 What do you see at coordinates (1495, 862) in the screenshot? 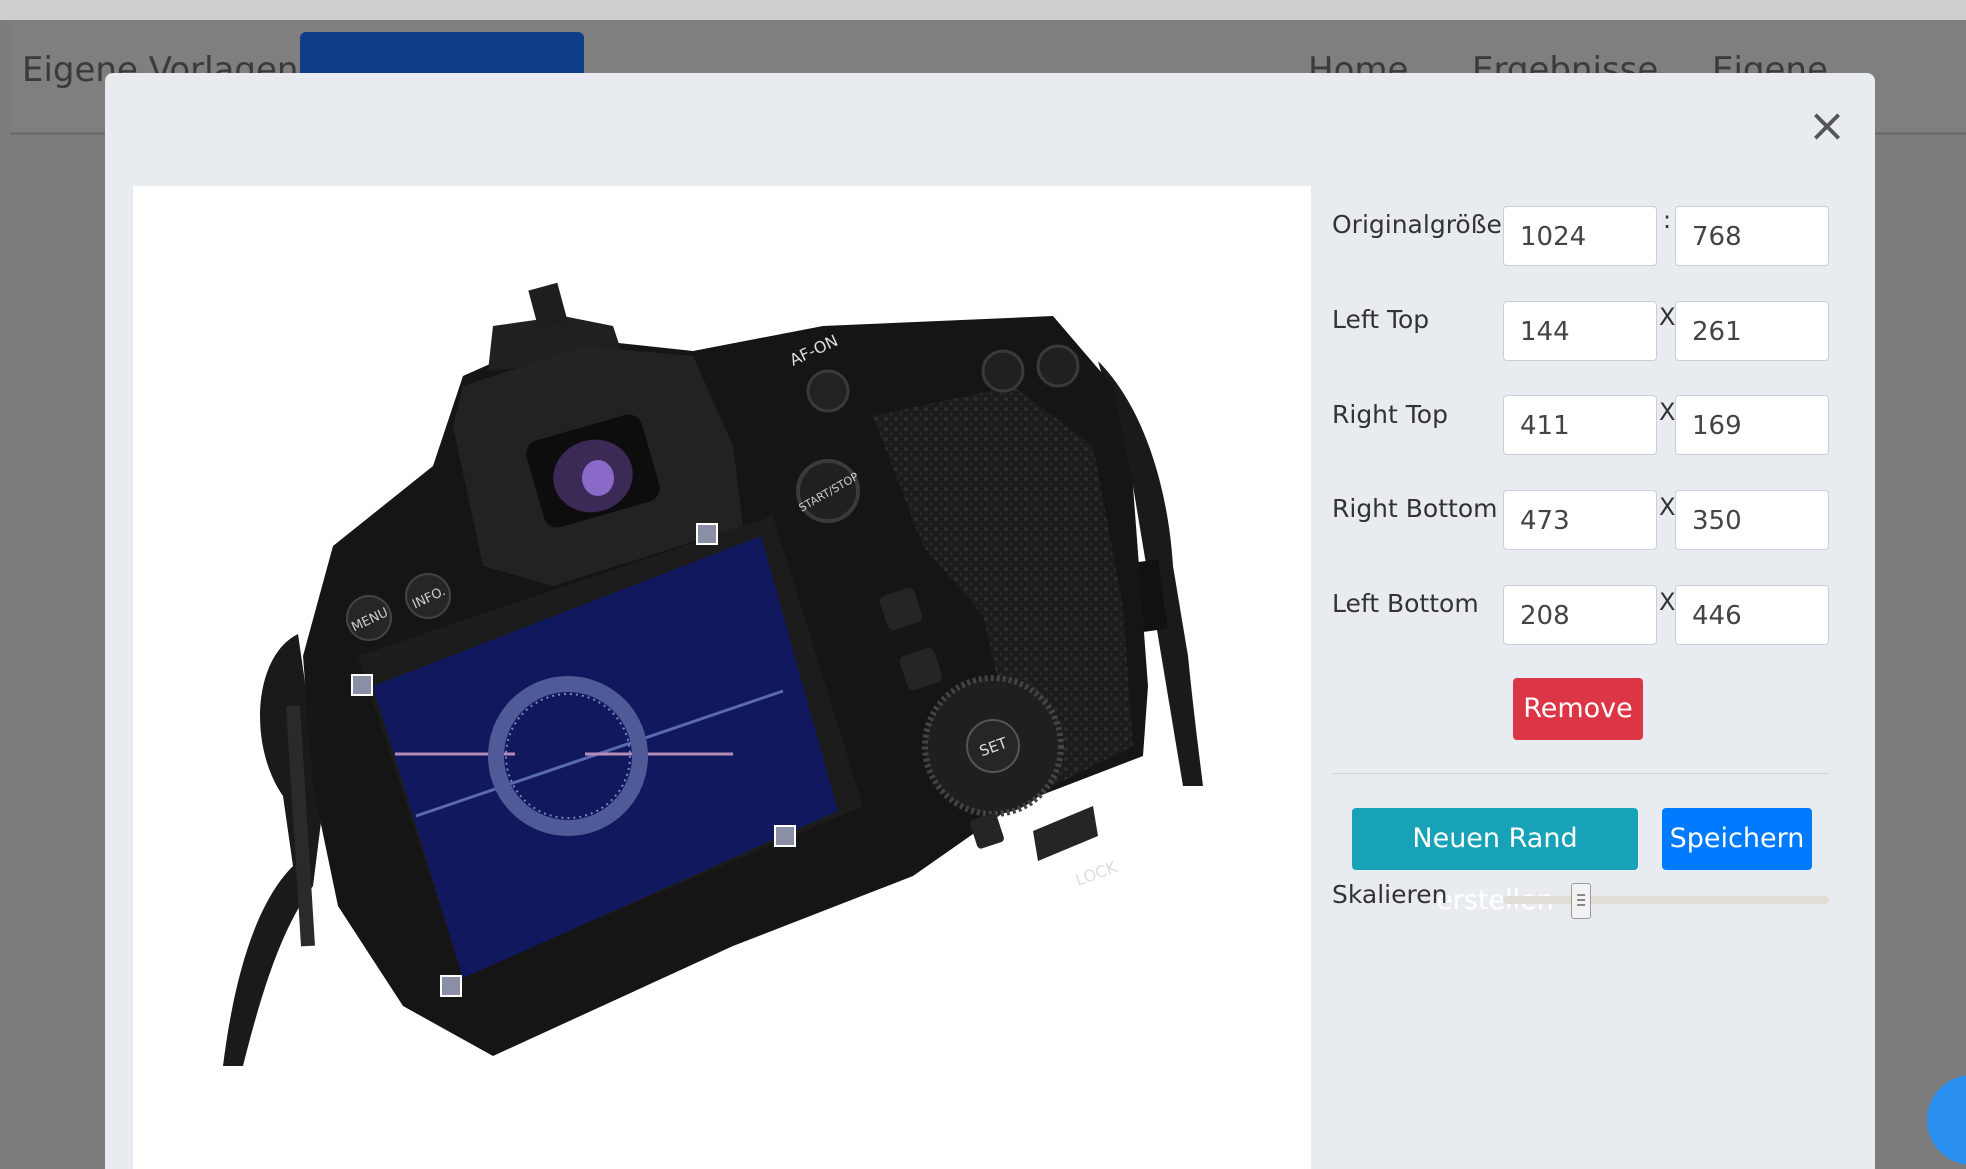
I see `new-border-button: Neuen Rand erstellen` at bounding box center [1495, 862].